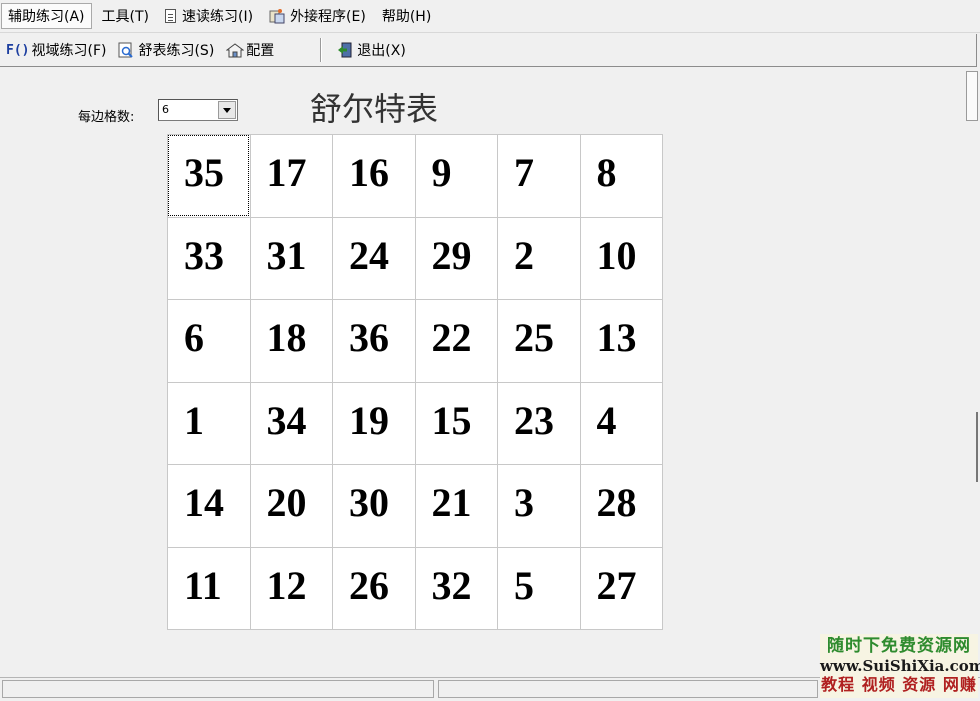  I want to click on scrollbar-thumb, so click(972, 96).